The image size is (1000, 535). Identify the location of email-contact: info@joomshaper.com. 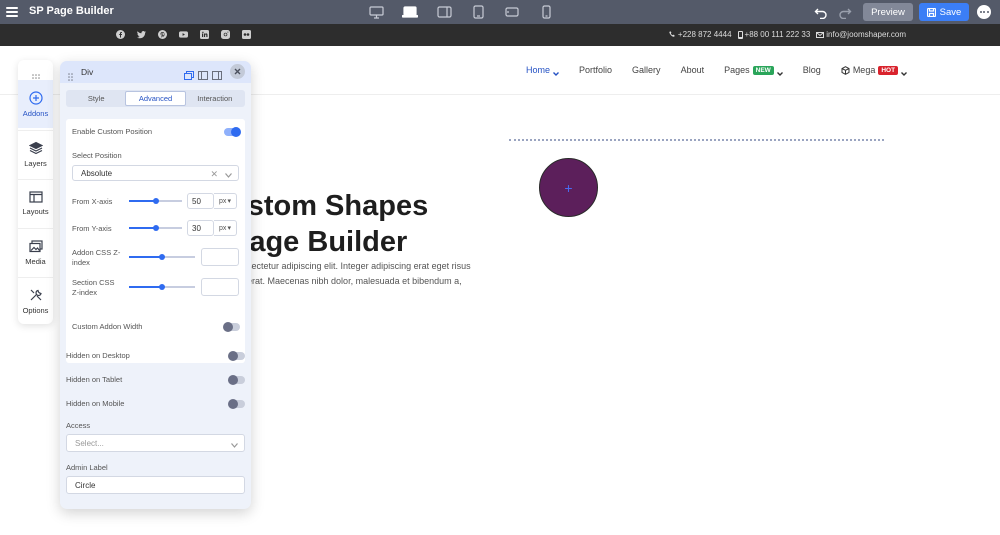
(861, 34).